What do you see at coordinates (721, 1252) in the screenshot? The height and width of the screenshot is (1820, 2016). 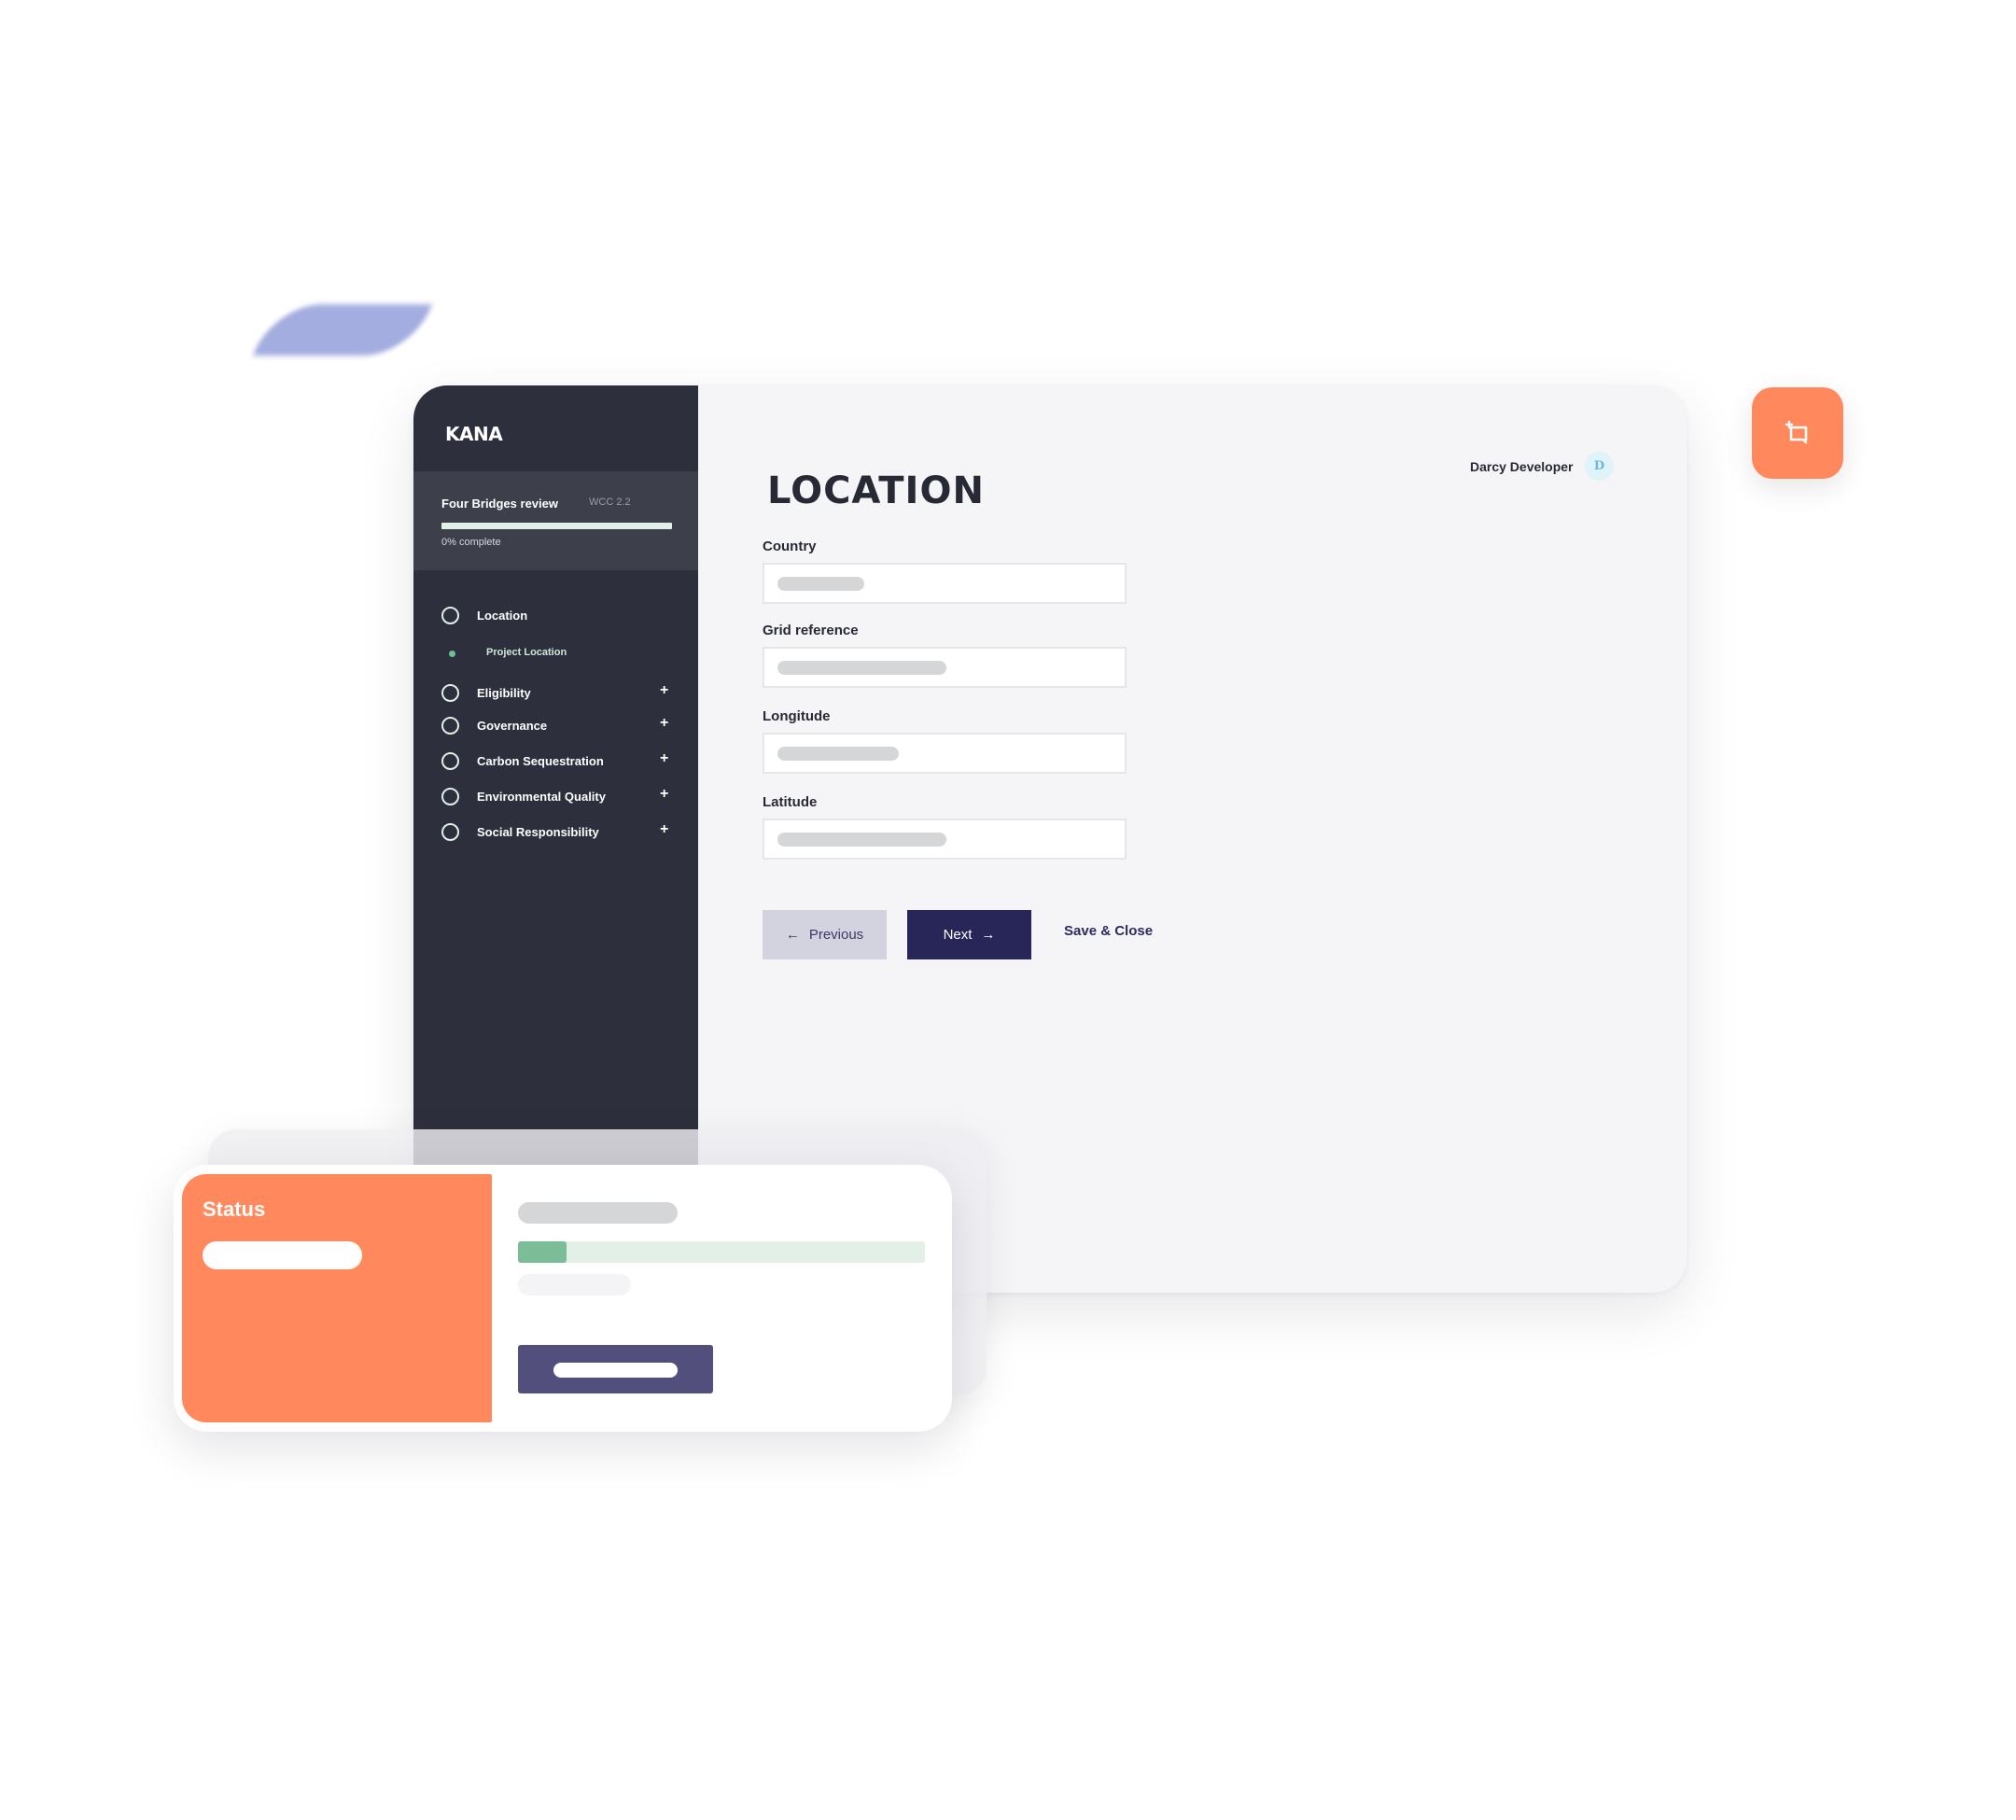 I see `status-progress-bar` at bounding box center [721, 1252].